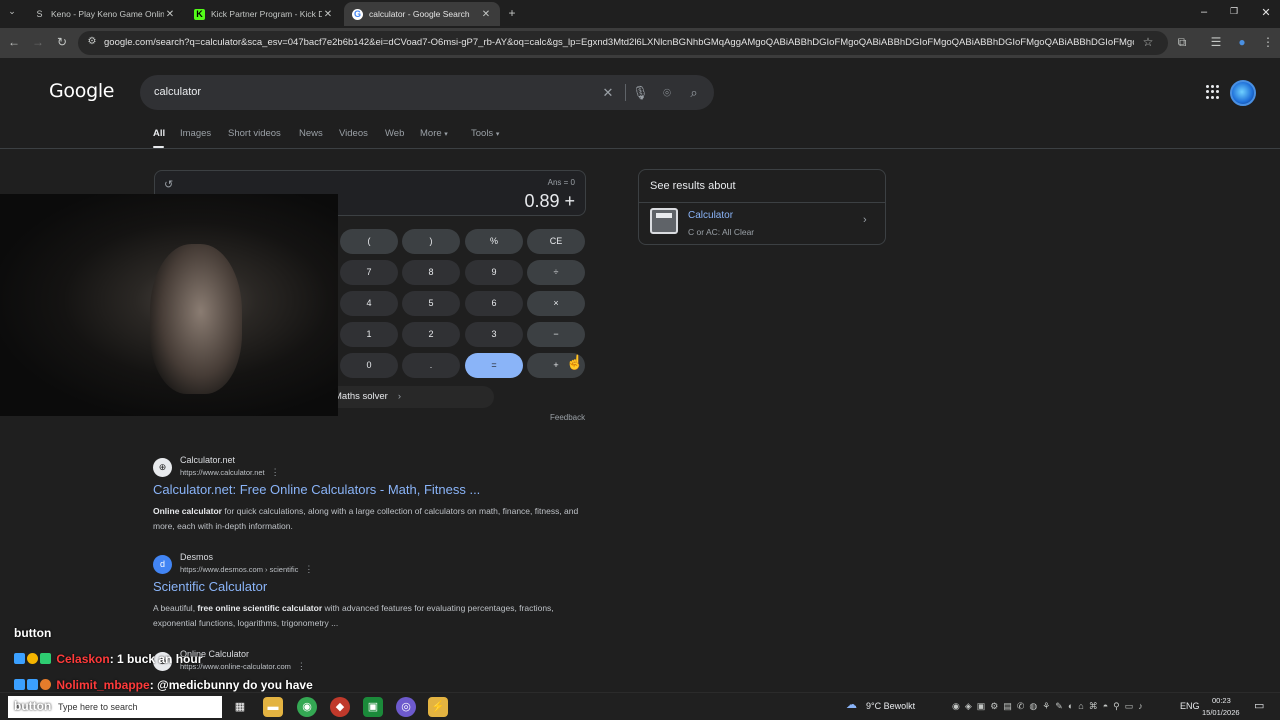  Describe the element at coordinates (431, 303) in the screenshot. I see `calculator-key: 5` at that location.